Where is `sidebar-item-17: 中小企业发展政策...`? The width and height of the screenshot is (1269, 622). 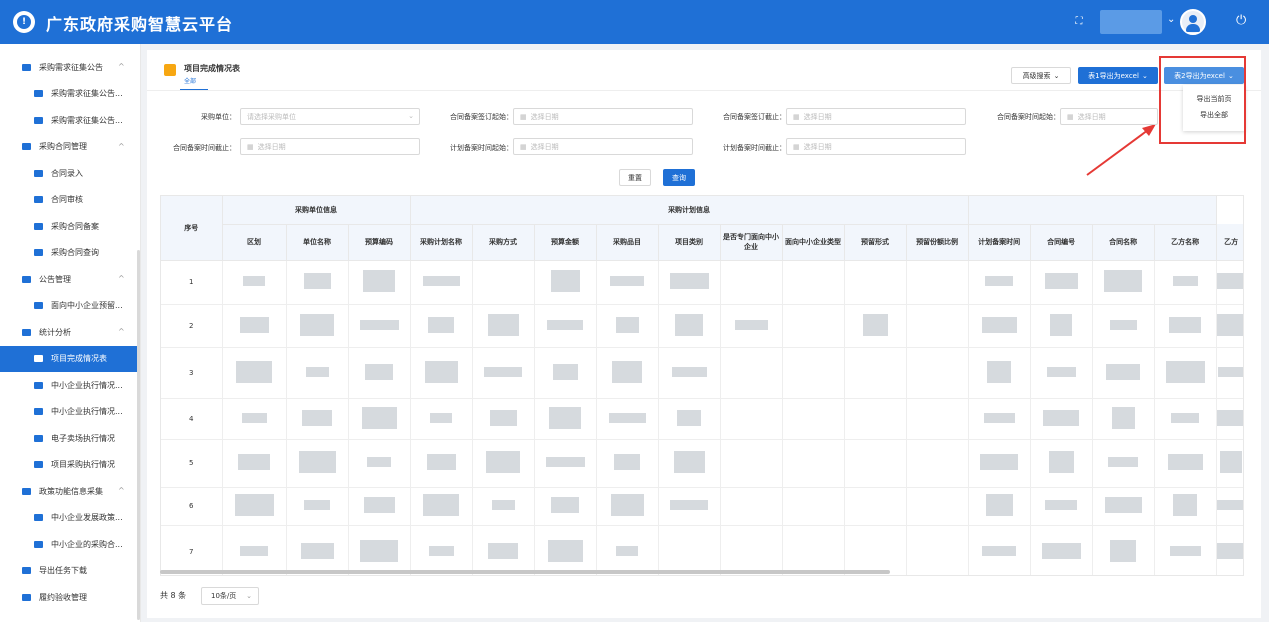 sidebar-item-17: 中小企业发展政策... is located at coordinates (70, 518).